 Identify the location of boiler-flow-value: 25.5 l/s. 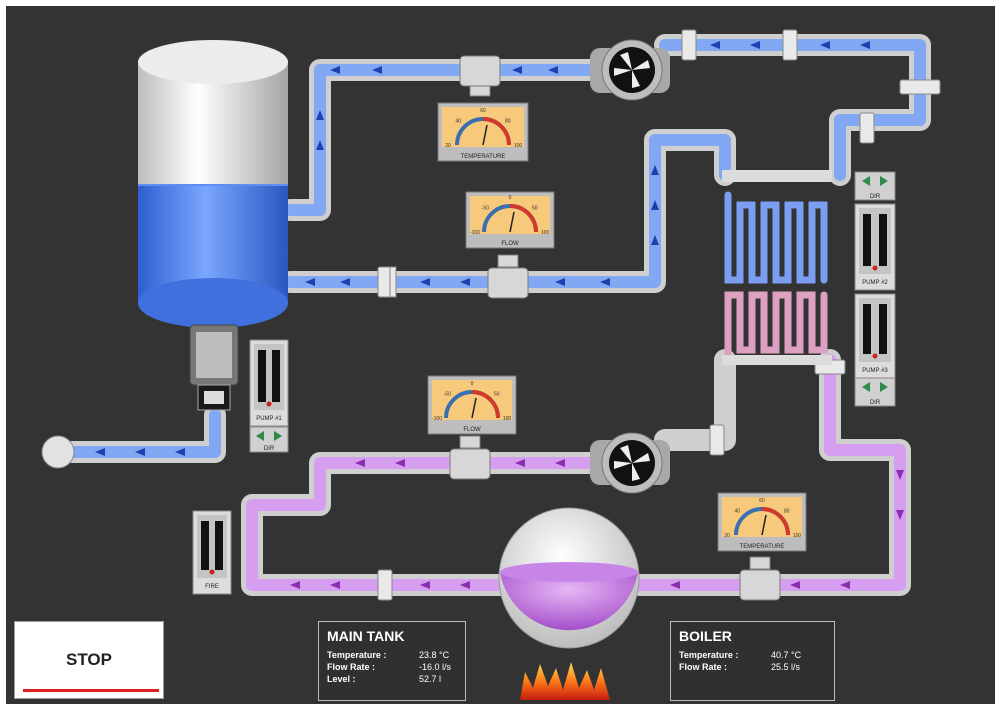
(786, 667).